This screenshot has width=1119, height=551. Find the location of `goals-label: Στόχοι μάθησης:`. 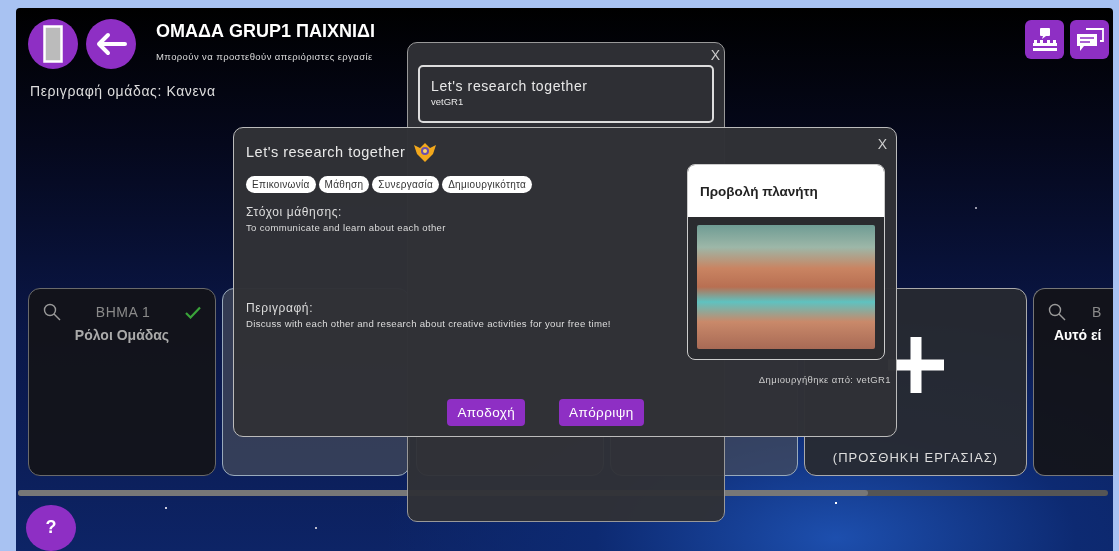

goals-label: Στόχοι μάθησης: is located at coordinates (294, 212).